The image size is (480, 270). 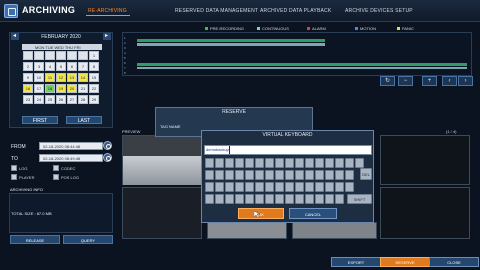 What do you see at coordinates (94, 77) in the screenshot?
I see `calendar-day: 15` at bounding box center [94, 77].